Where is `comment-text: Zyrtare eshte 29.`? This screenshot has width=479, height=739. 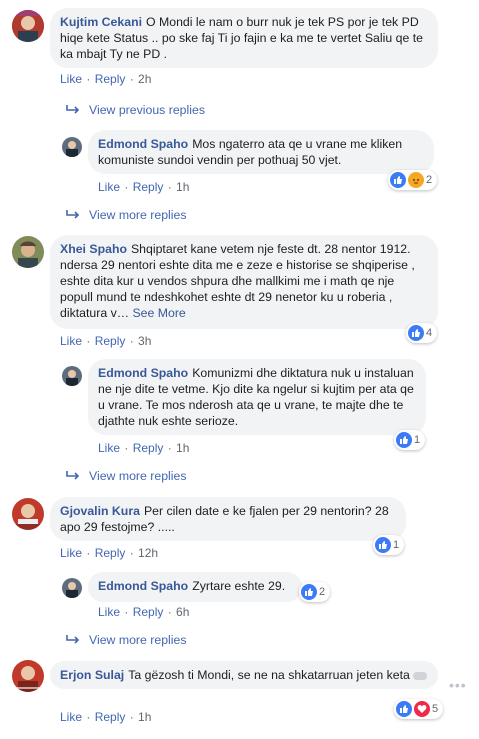
comment-text: Zyrtare eshte 29. is located at coordinates (239, 586).